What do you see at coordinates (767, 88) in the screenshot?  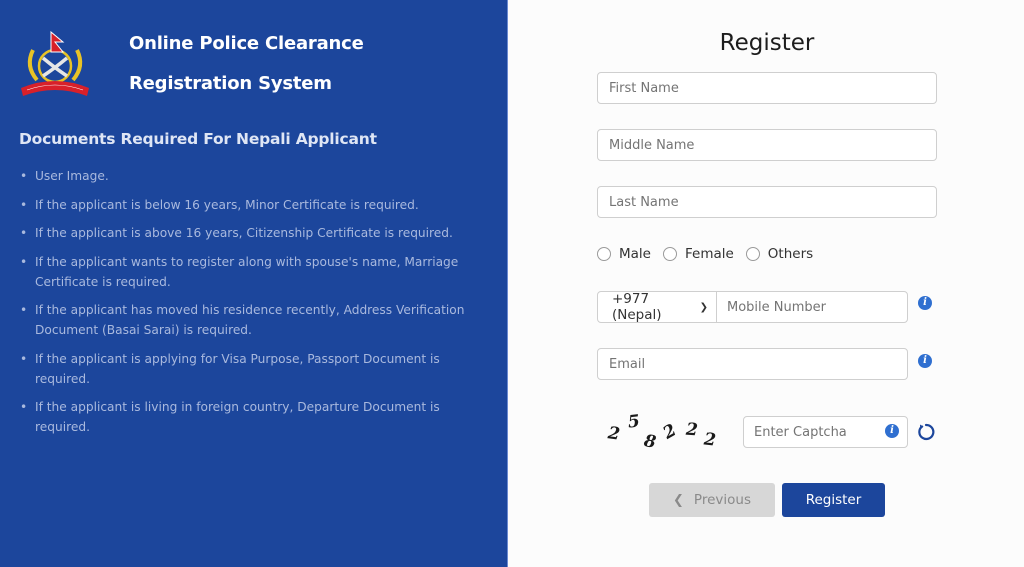 I see `first-name-input` at bounding box center [767, 88].